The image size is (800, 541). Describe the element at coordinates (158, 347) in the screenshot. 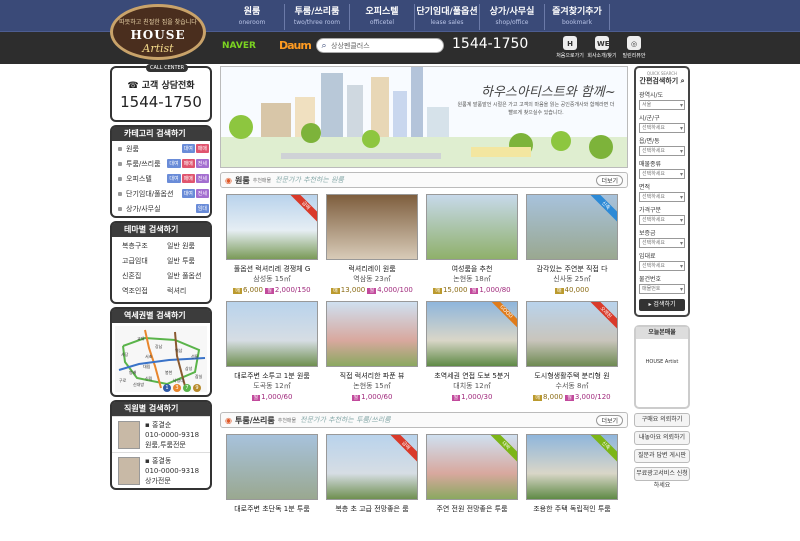

I see `station-label: 강남` at that location.